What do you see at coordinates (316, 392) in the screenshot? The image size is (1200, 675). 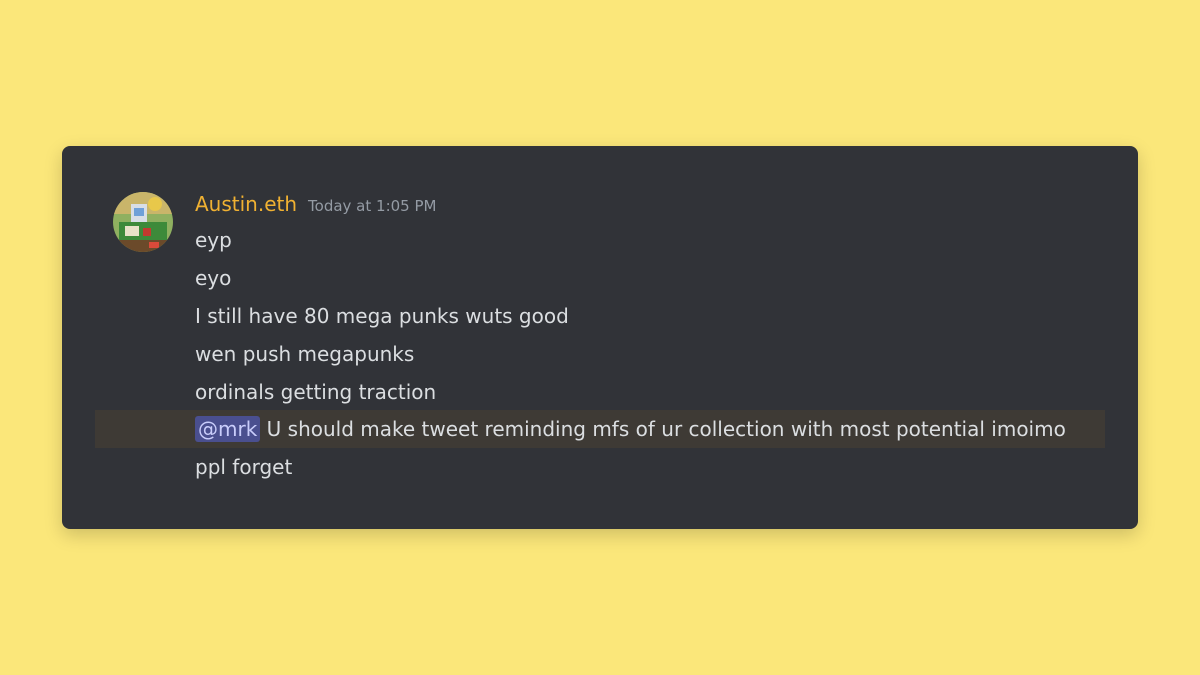 I see `message-text: ordinals getting traction` at bounding box center [316, 392].